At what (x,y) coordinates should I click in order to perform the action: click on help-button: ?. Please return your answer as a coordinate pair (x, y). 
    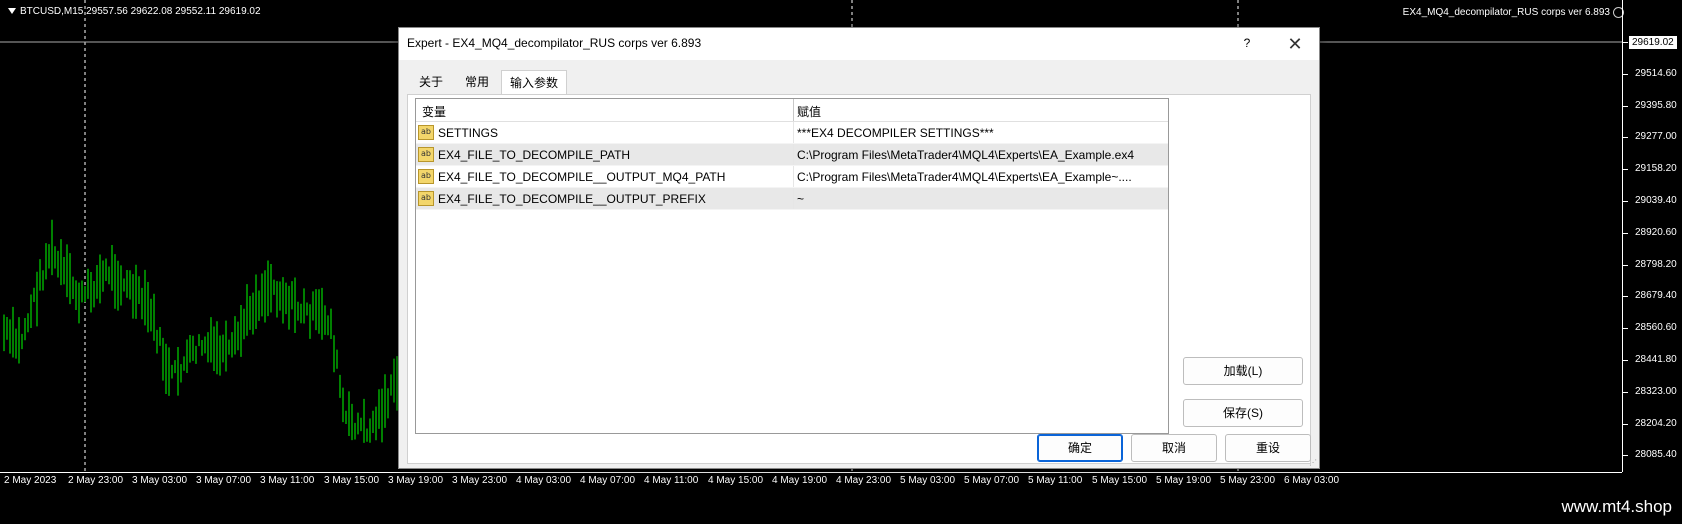
    Looking at the image, I should click on (1247, 43).